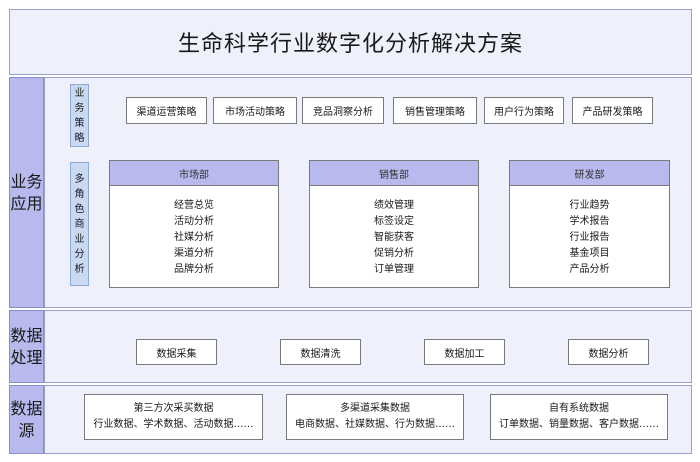  I want to click on processing-step: 数据分析, so click(608, 352).